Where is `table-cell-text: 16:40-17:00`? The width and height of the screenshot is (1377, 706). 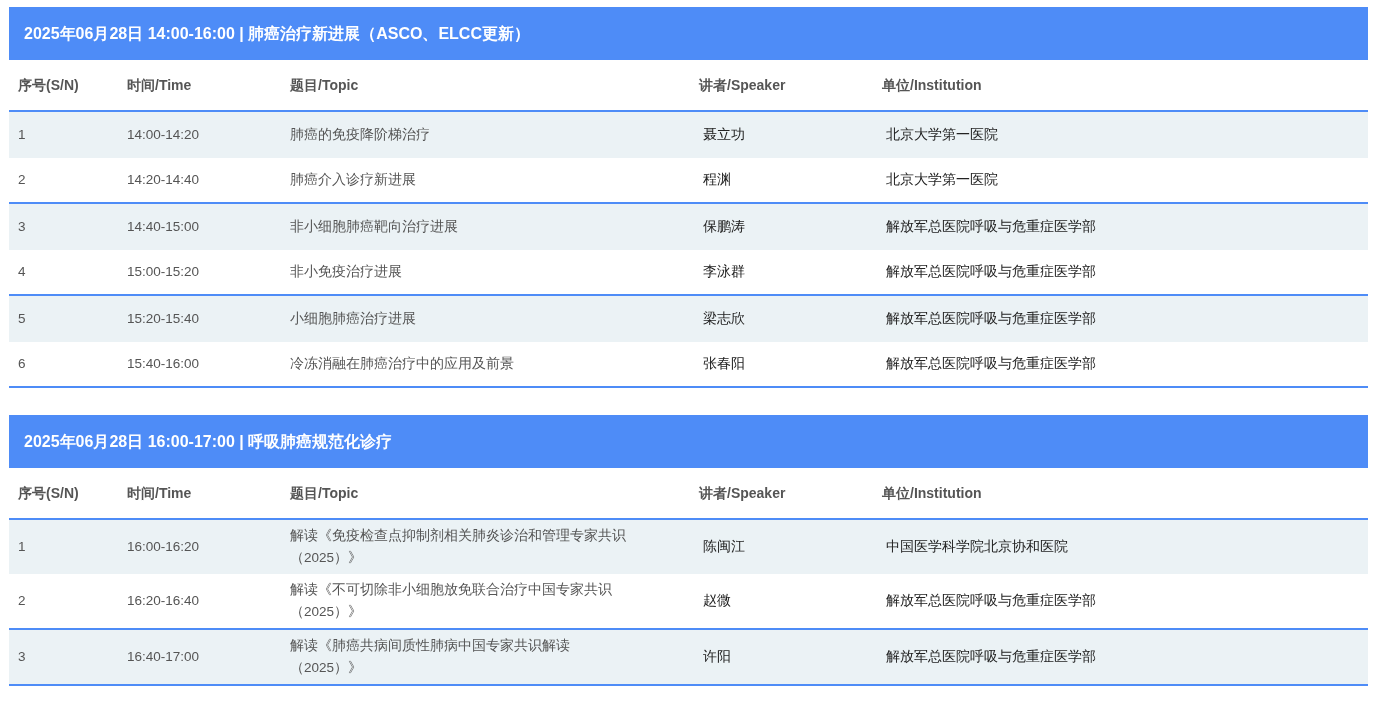 table-cell-text: 16:40-17:00 is located at coordinates (164, 657).